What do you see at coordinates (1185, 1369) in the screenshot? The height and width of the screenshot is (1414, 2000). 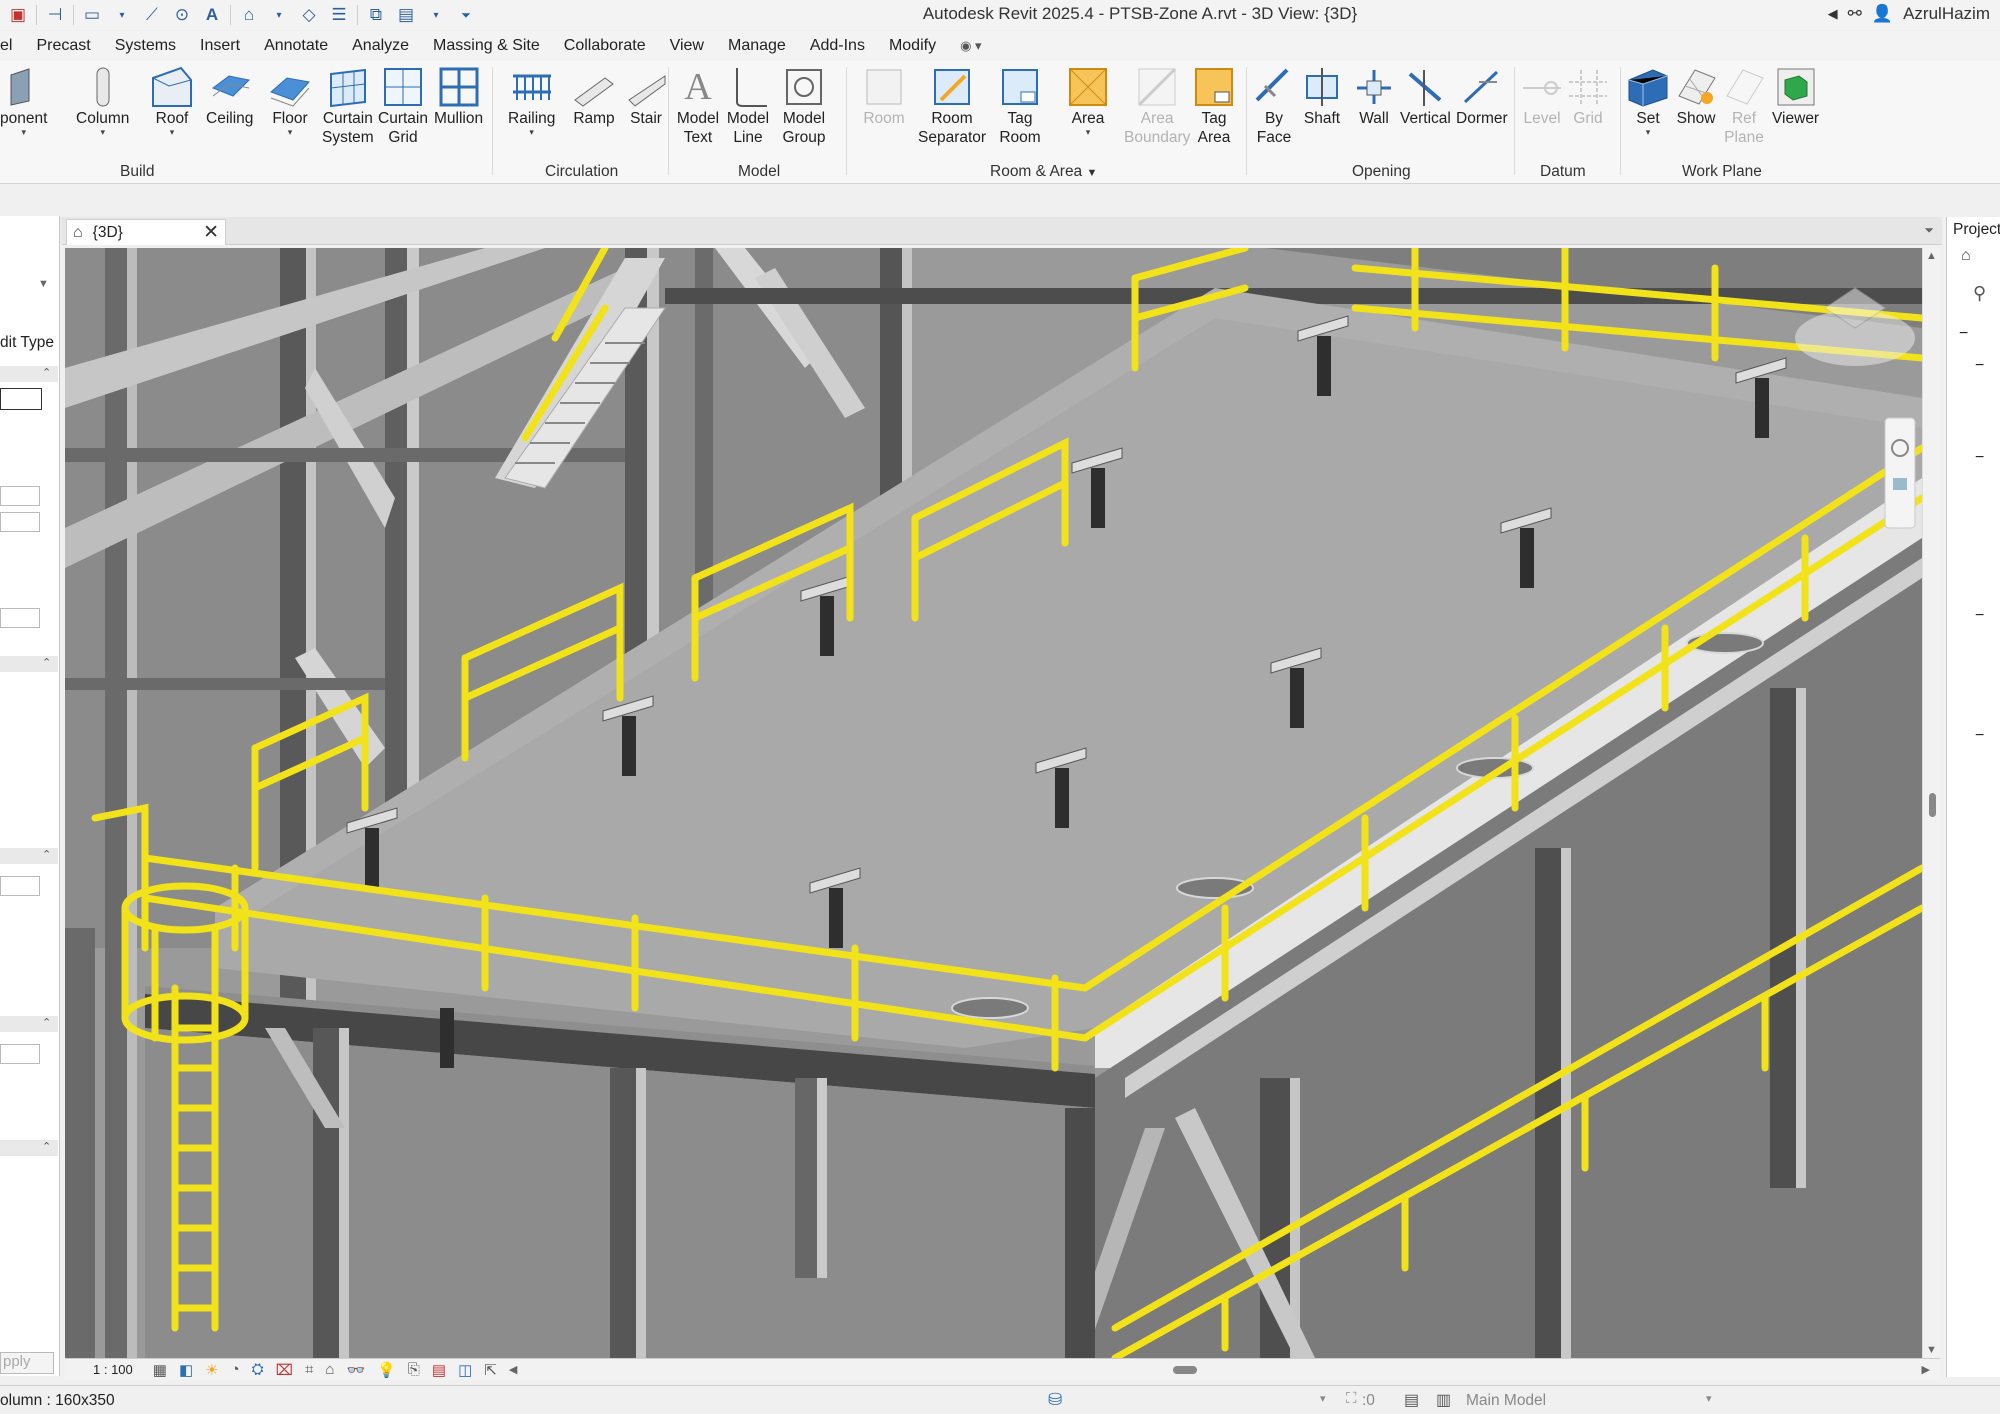 I see `horizontal-scrollbar-thumb` at bounding box center [1185, 1369].